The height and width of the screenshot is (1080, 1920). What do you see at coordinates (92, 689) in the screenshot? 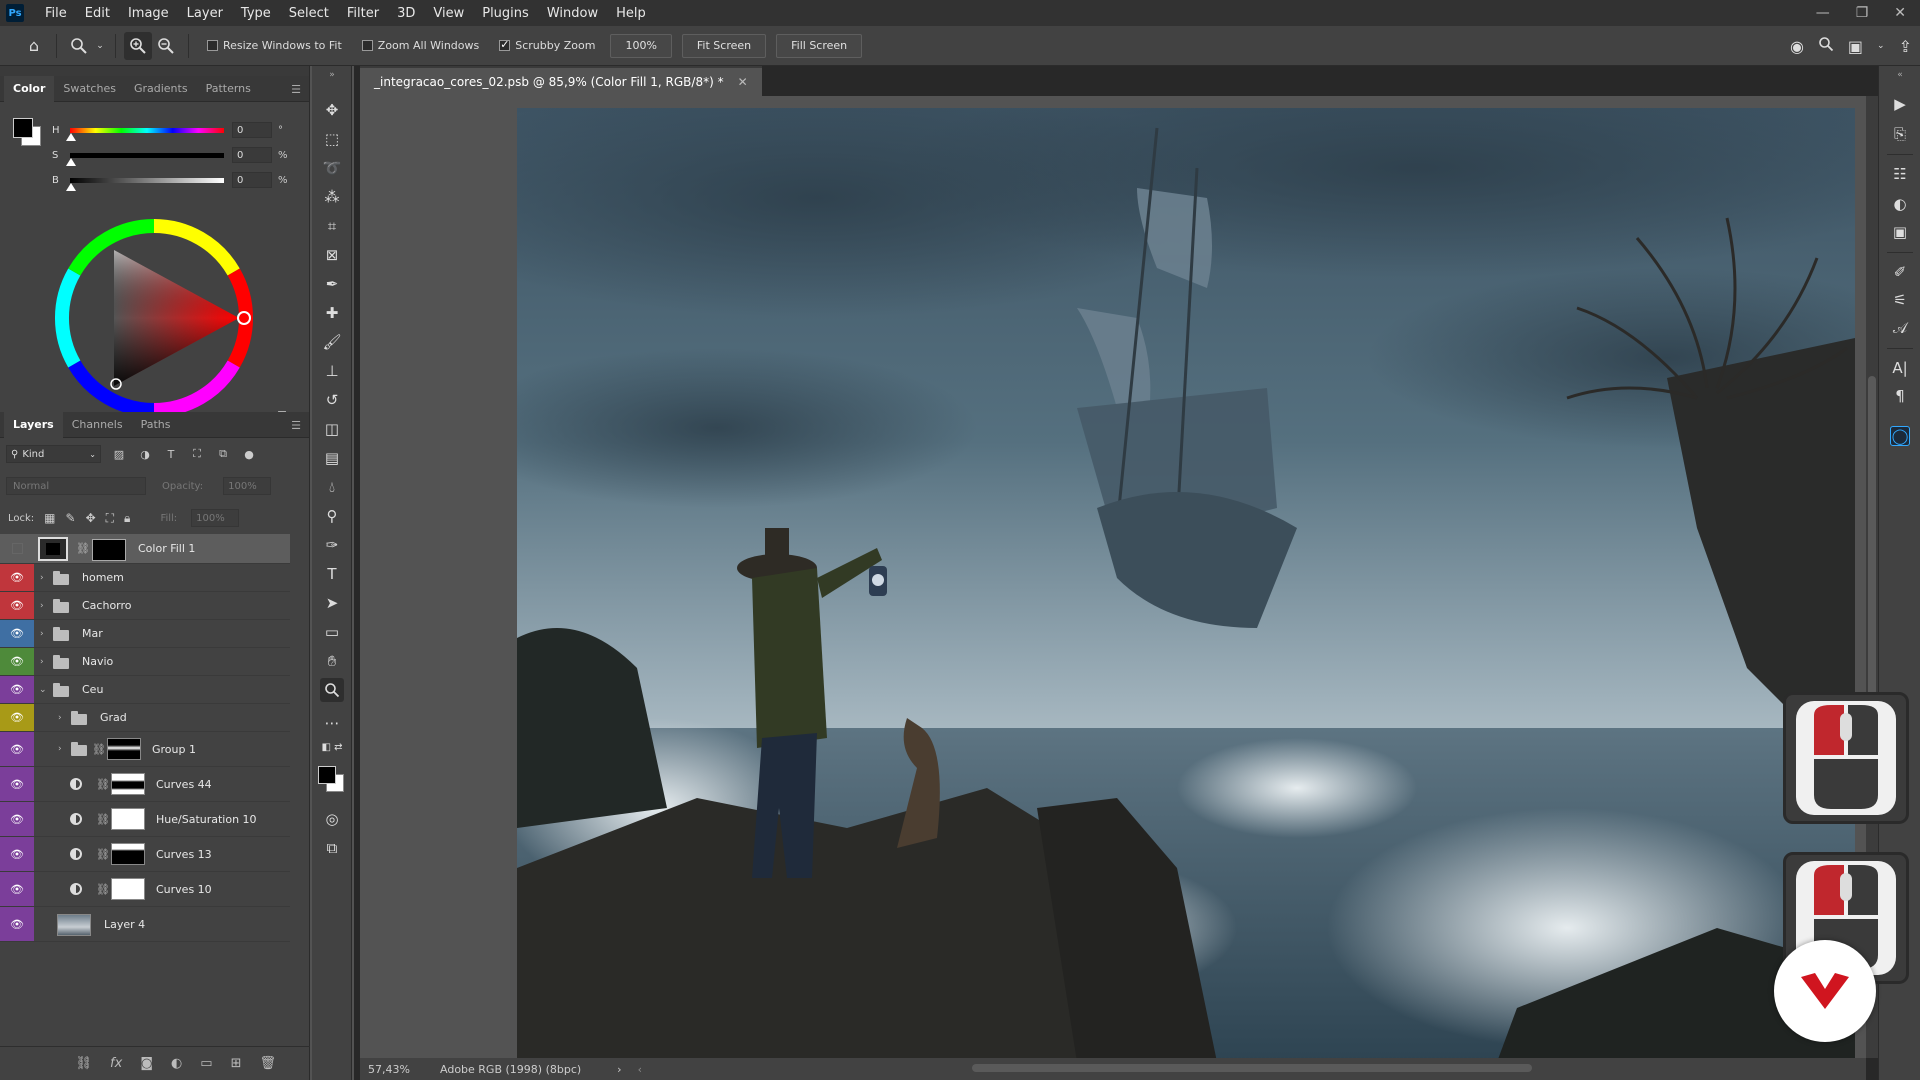
I see `layer-name: Ceu` at bounding box center [92, 689].